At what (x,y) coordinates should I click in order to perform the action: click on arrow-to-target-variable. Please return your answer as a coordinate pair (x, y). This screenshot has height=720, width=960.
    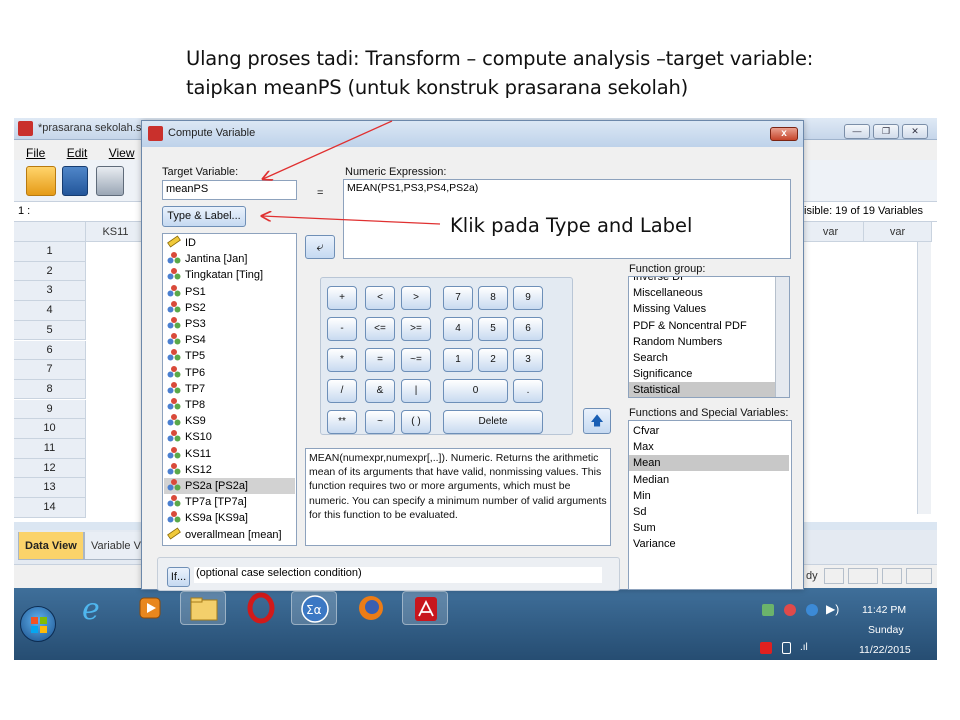
    Looking at the image, I should click on (328, 149).